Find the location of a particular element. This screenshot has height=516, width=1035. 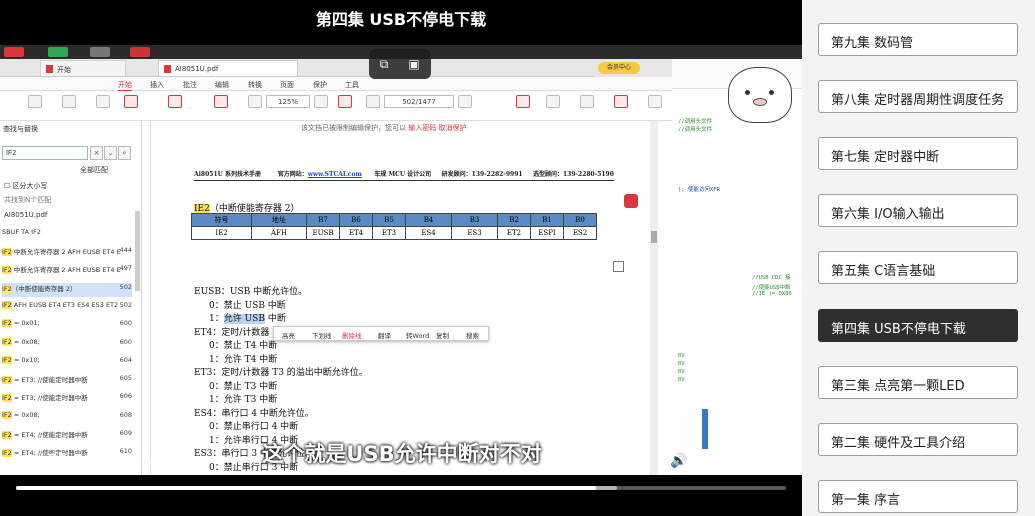

search-result-row: IF2 = 0x08; 608 is located at coordinates (67, 417).